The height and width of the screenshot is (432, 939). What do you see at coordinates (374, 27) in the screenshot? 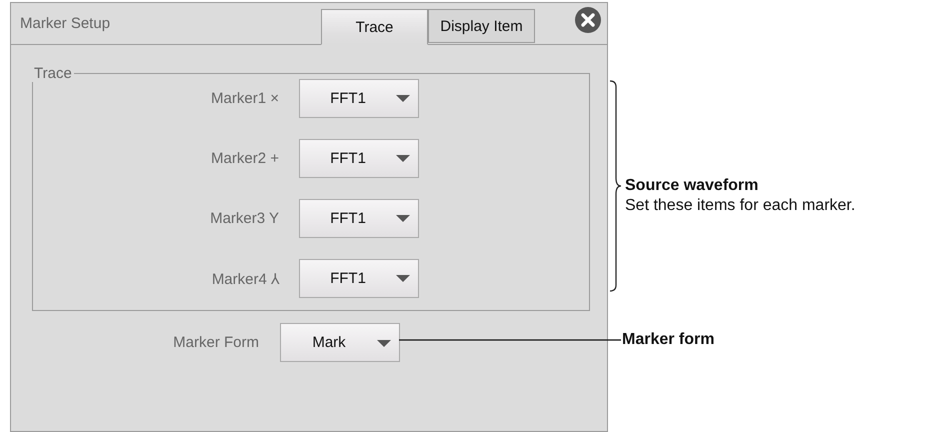
I see `tab: Trace` at bounding box center [374, 27].